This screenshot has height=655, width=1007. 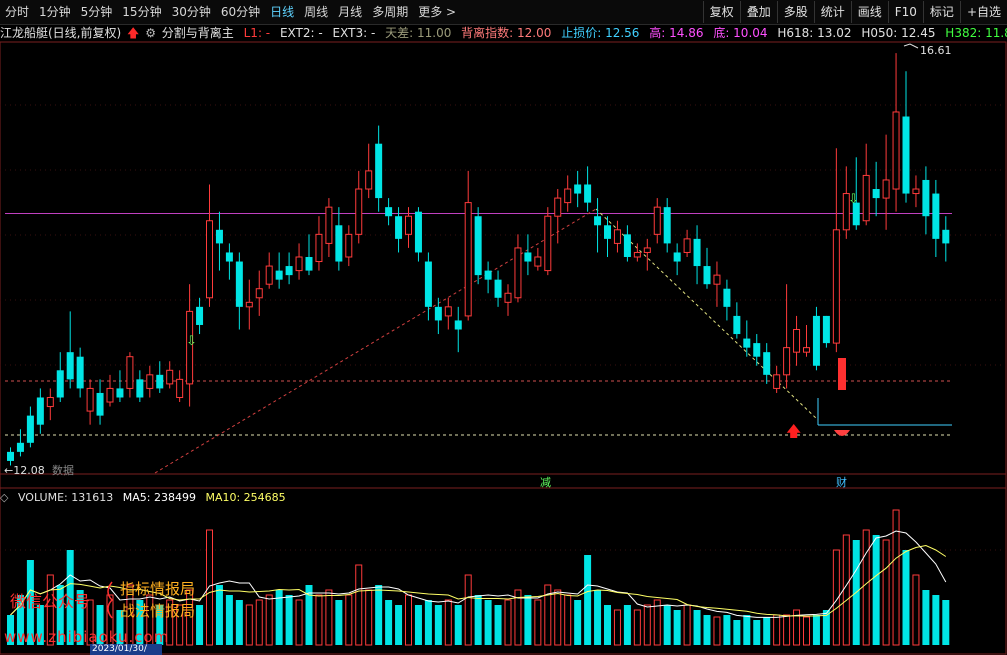 What do you see at coordinates (911, 46) in the screenshot?
I see `peak-marker` at bounding box center [911, 46].